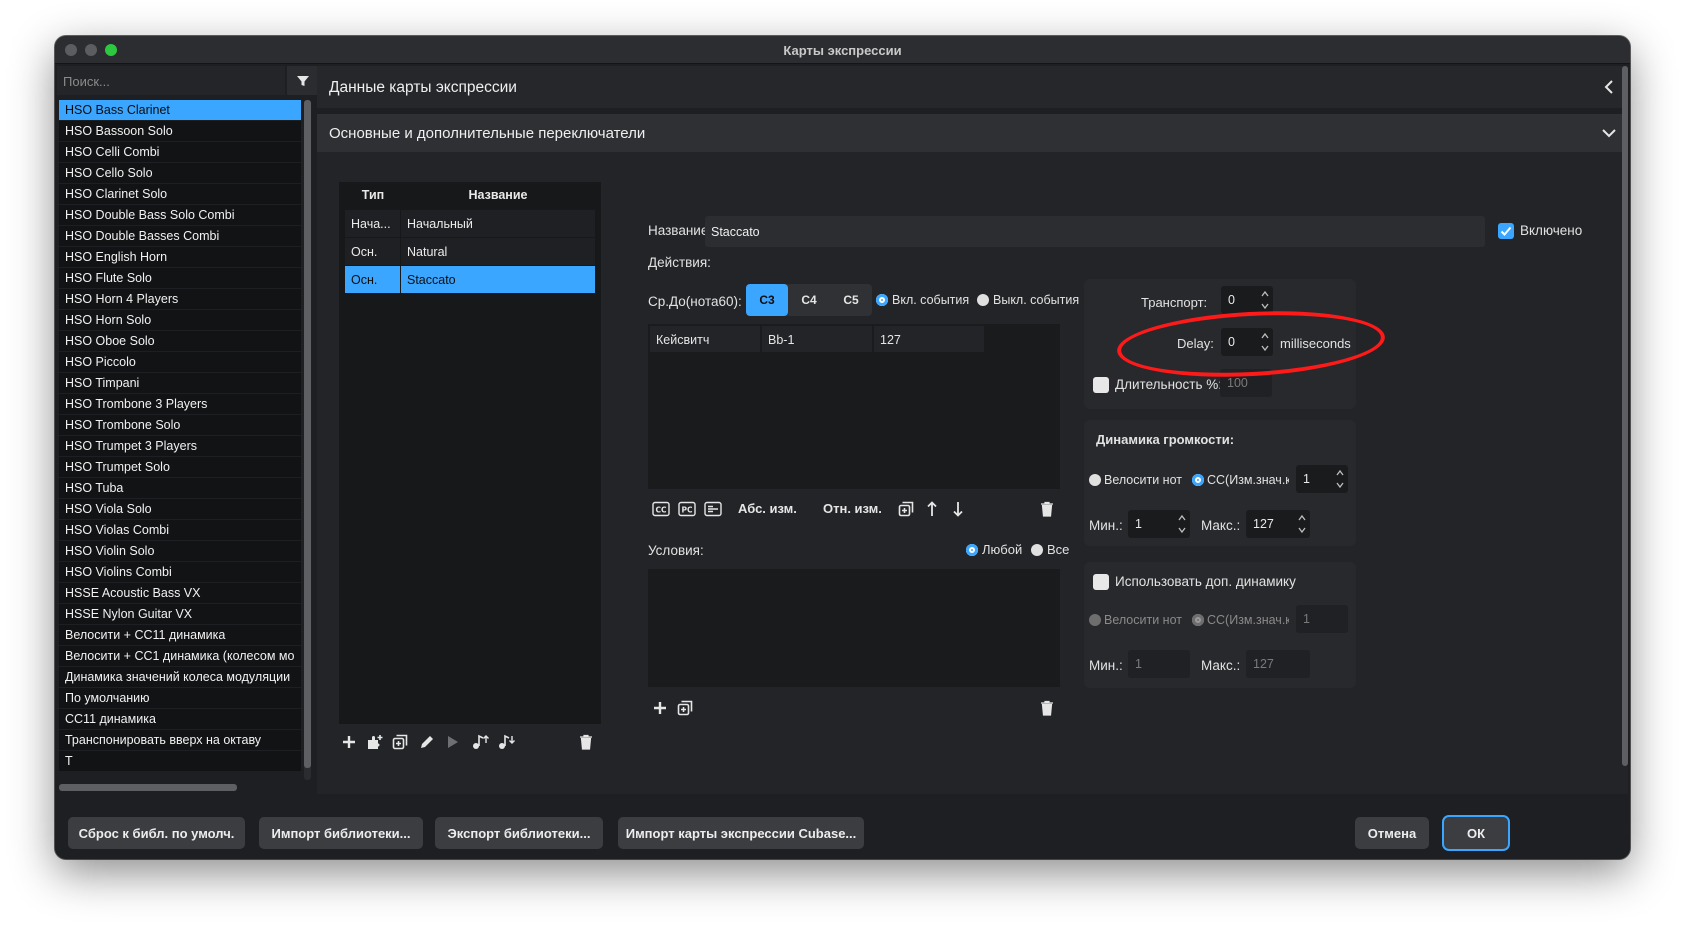 The width and height of the screenshot is (1685, 932). Describe the element at coordinates (470, 223) in the screenshot. I see `table-row: Нача... Начальный` at that location.